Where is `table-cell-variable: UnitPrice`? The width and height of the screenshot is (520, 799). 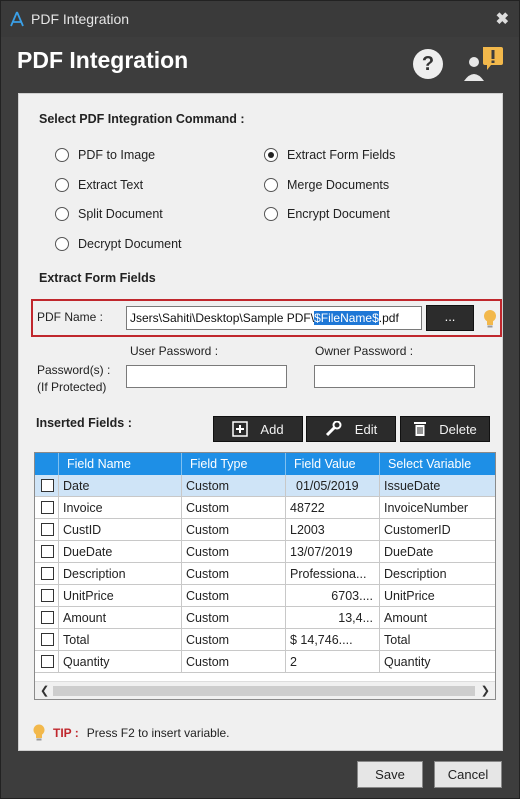 table-cell-variable: UnitPrice is located at coordinates (437, 596).